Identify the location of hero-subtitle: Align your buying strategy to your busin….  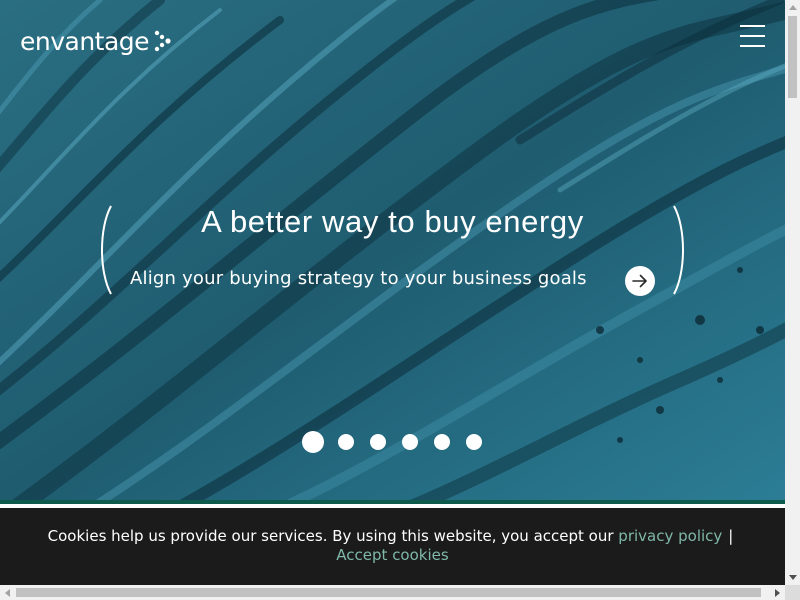
(358, 278).